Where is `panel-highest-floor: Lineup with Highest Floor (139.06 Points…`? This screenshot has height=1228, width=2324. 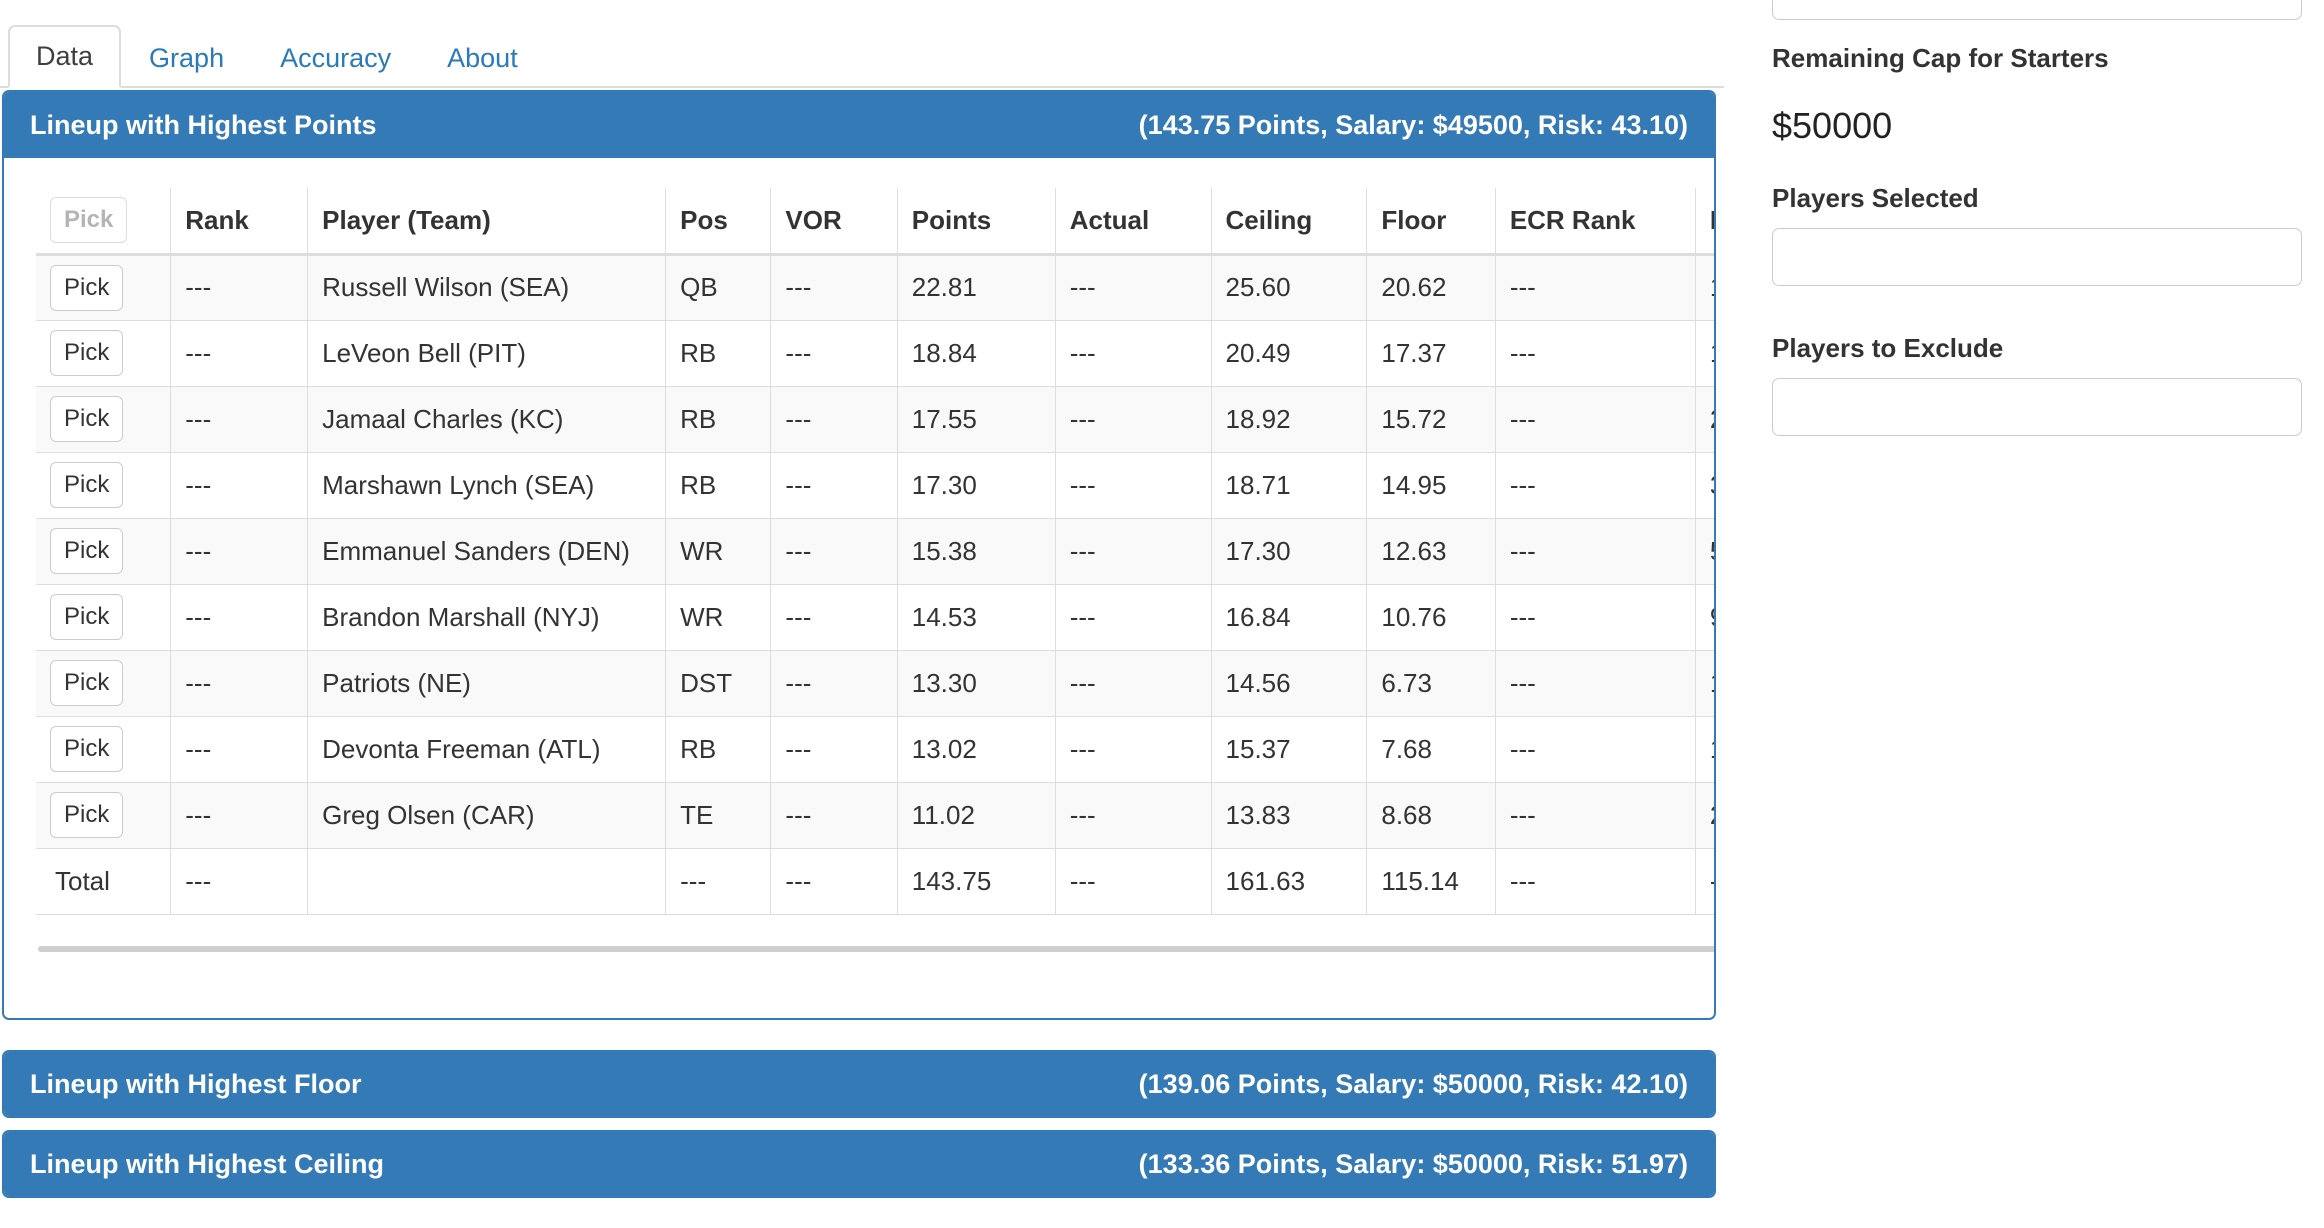 panel-highest-floor: Lineup with Highest Floor (139.06 Points… is located at coordinates (859, 1084).